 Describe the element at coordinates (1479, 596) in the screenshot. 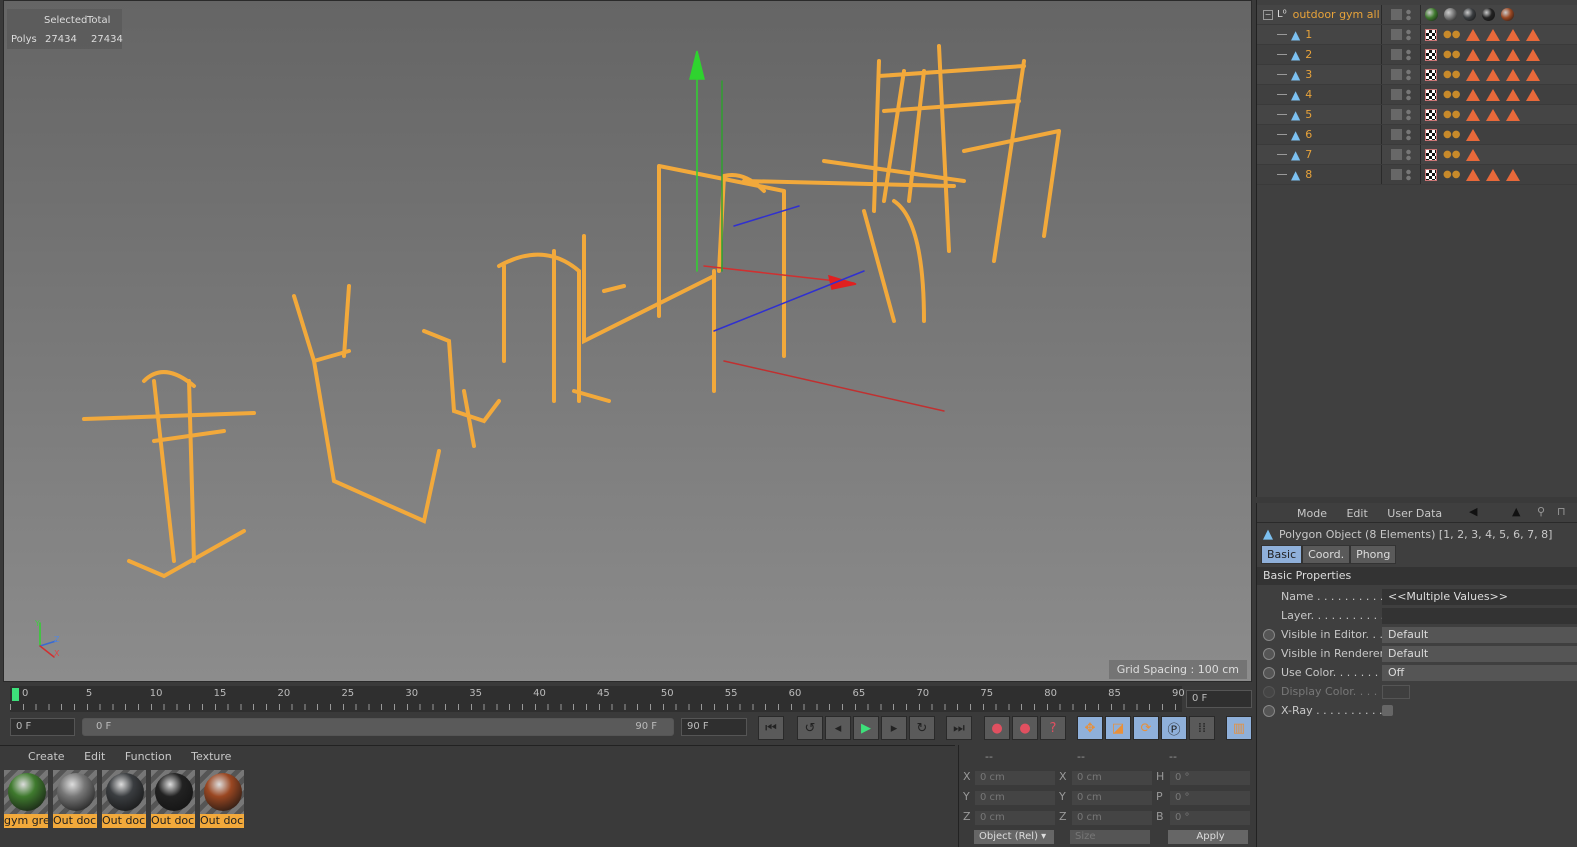

I see `property-value: <<Multiple Values>>` at that location.